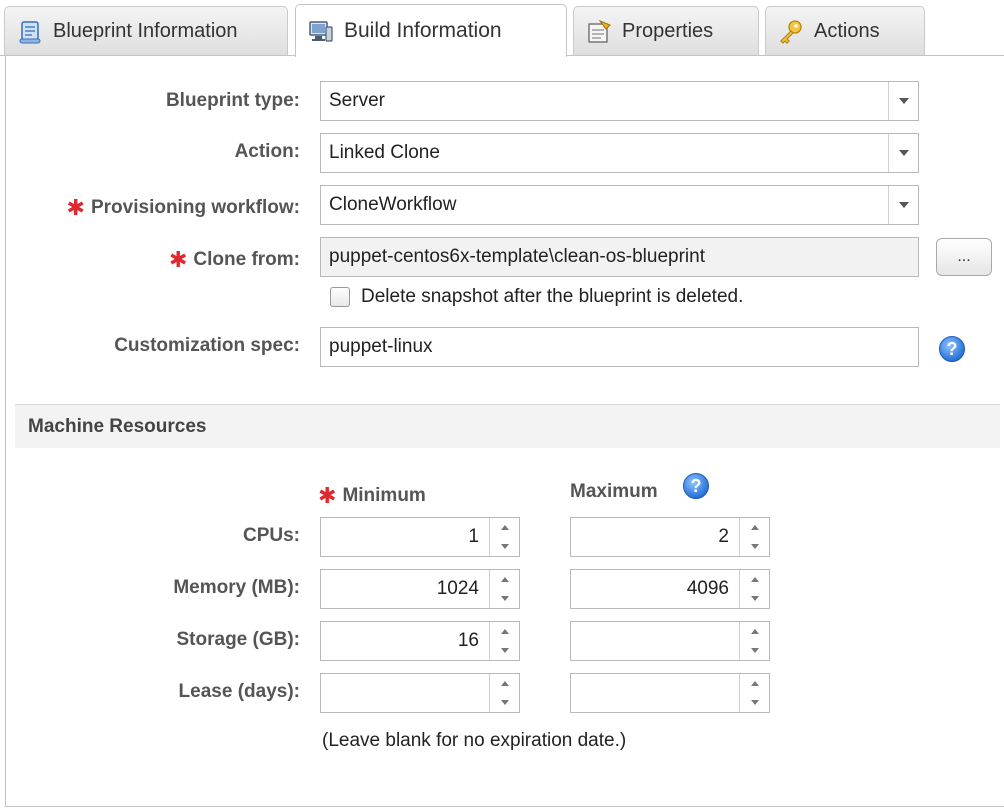 This screenshot has width=1004, height=812. What do you see at coordinates (393, 204) in the screenshot?
I see `provisioning-workflow-value: CloneWorkflow` at bounding box center [393, 204].